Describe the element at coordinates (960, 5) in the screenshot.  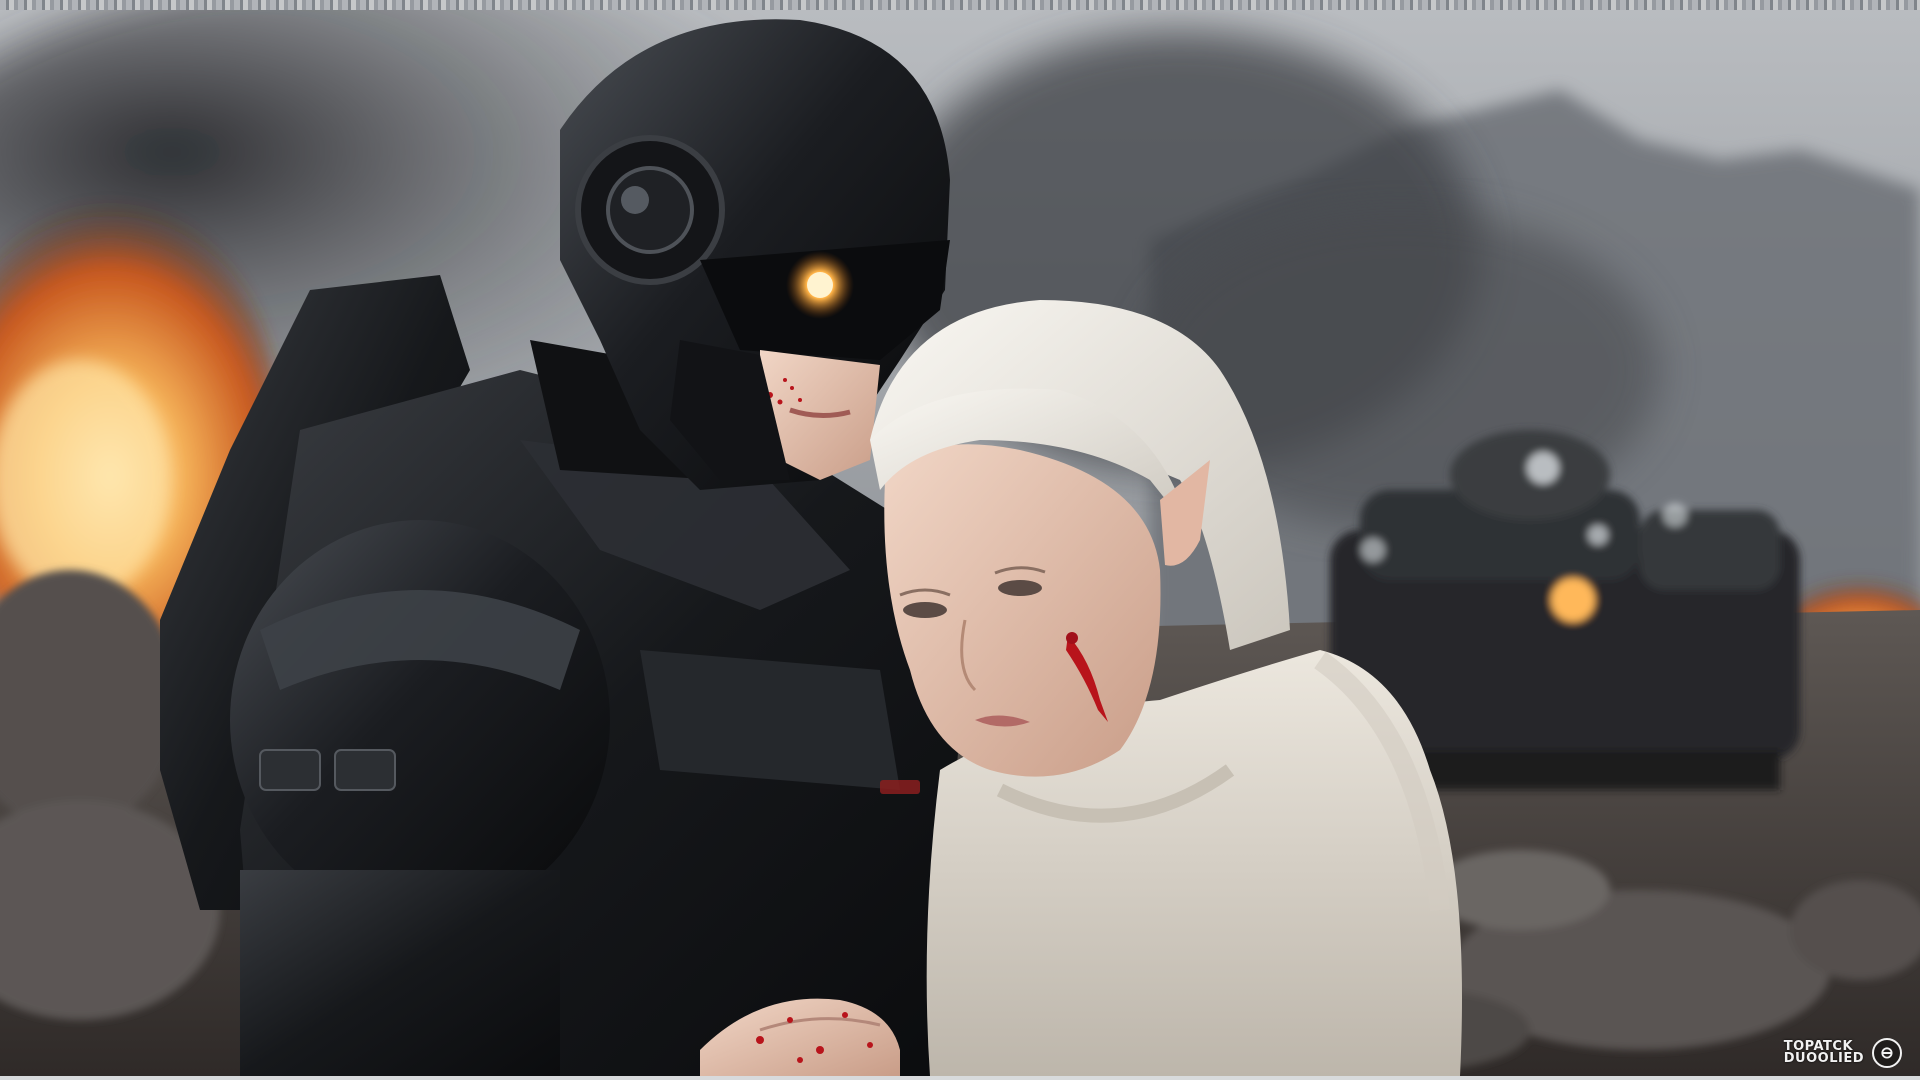
I see `top-border-strip` at that location.